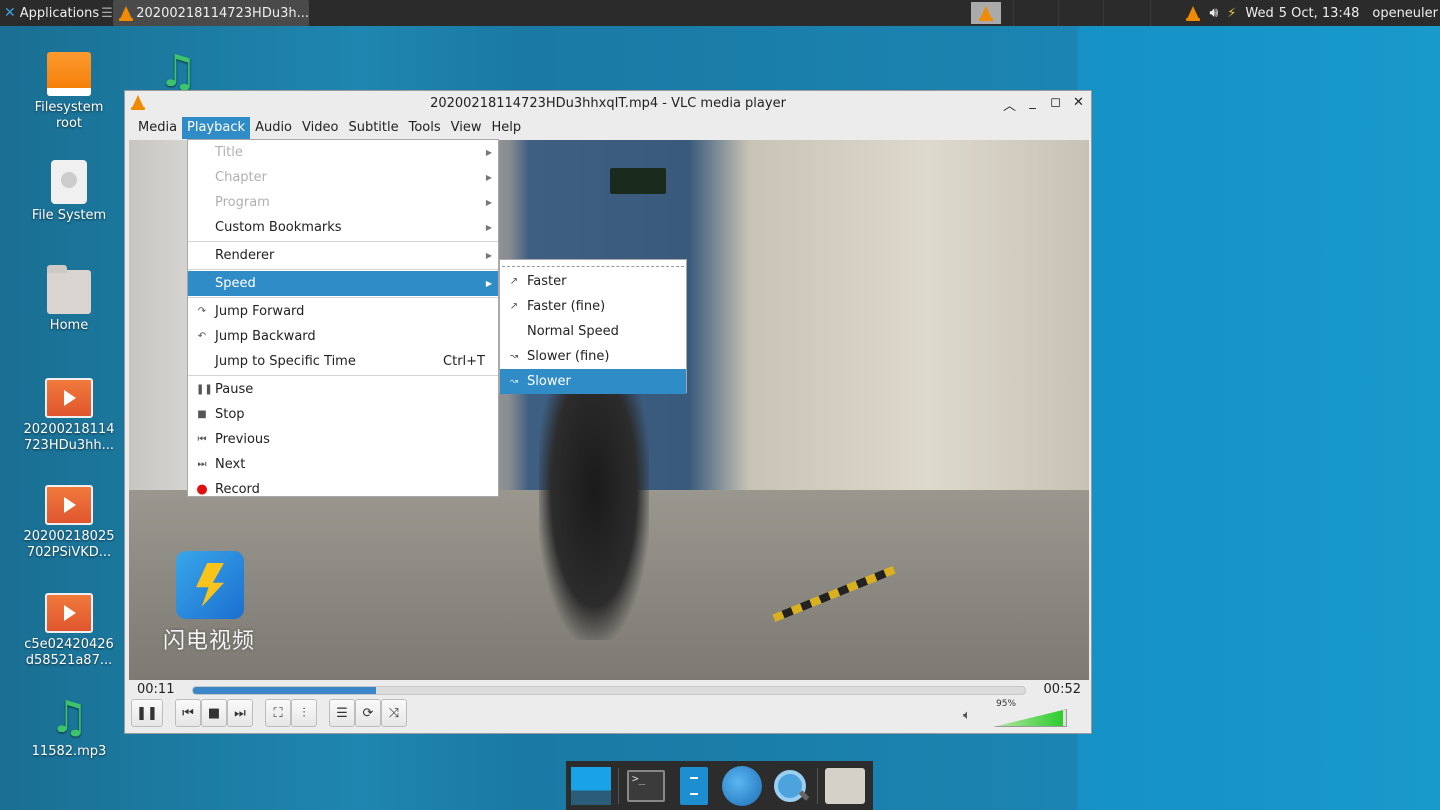  Describe the element at coordinates (343, 439) in the screenshot. I see `menu-item-previous: ⏮︎ Previous` at that location.